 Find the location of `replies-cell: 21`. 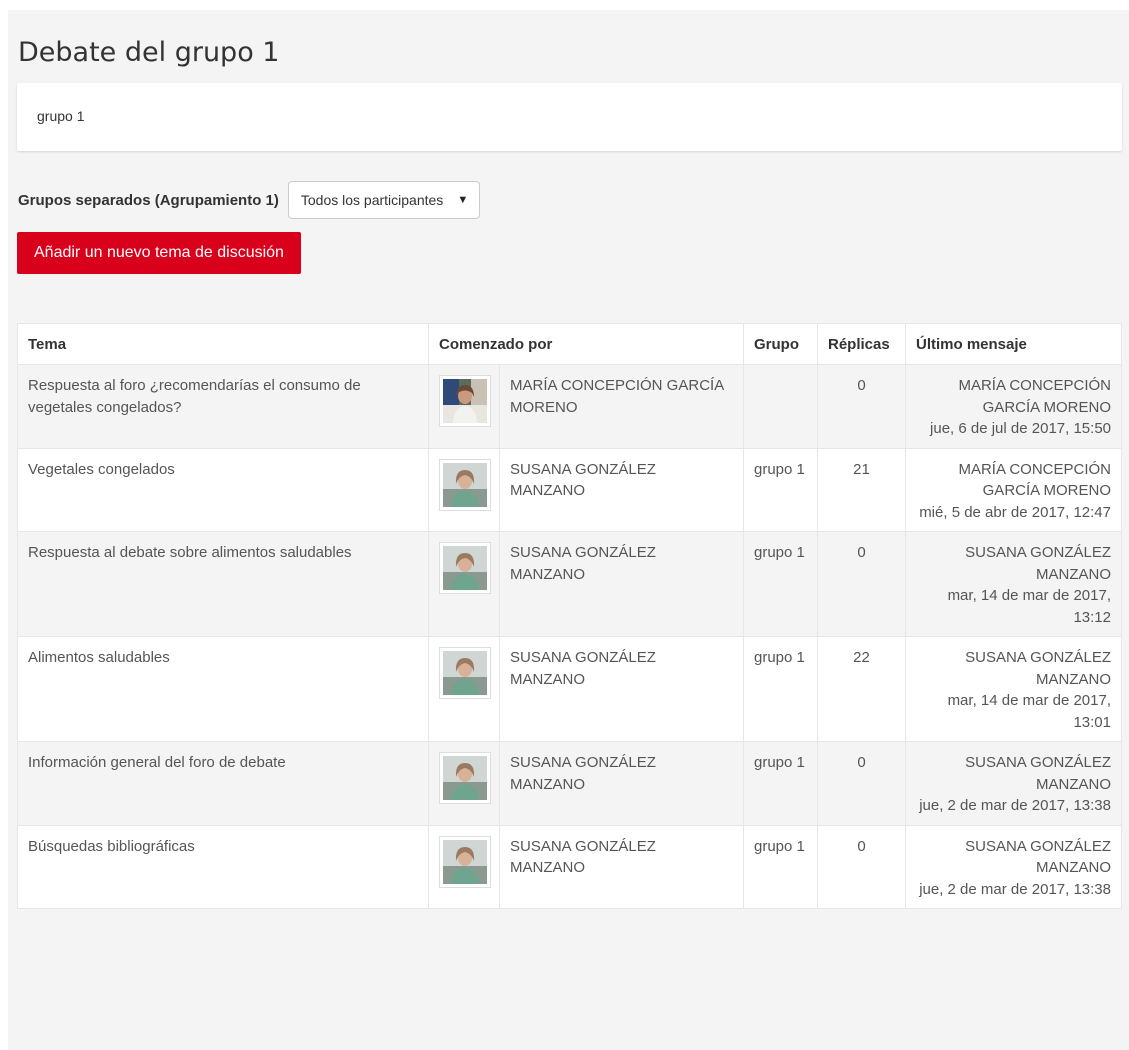

replies-cell: 21 is located at coordinates (861, 489).